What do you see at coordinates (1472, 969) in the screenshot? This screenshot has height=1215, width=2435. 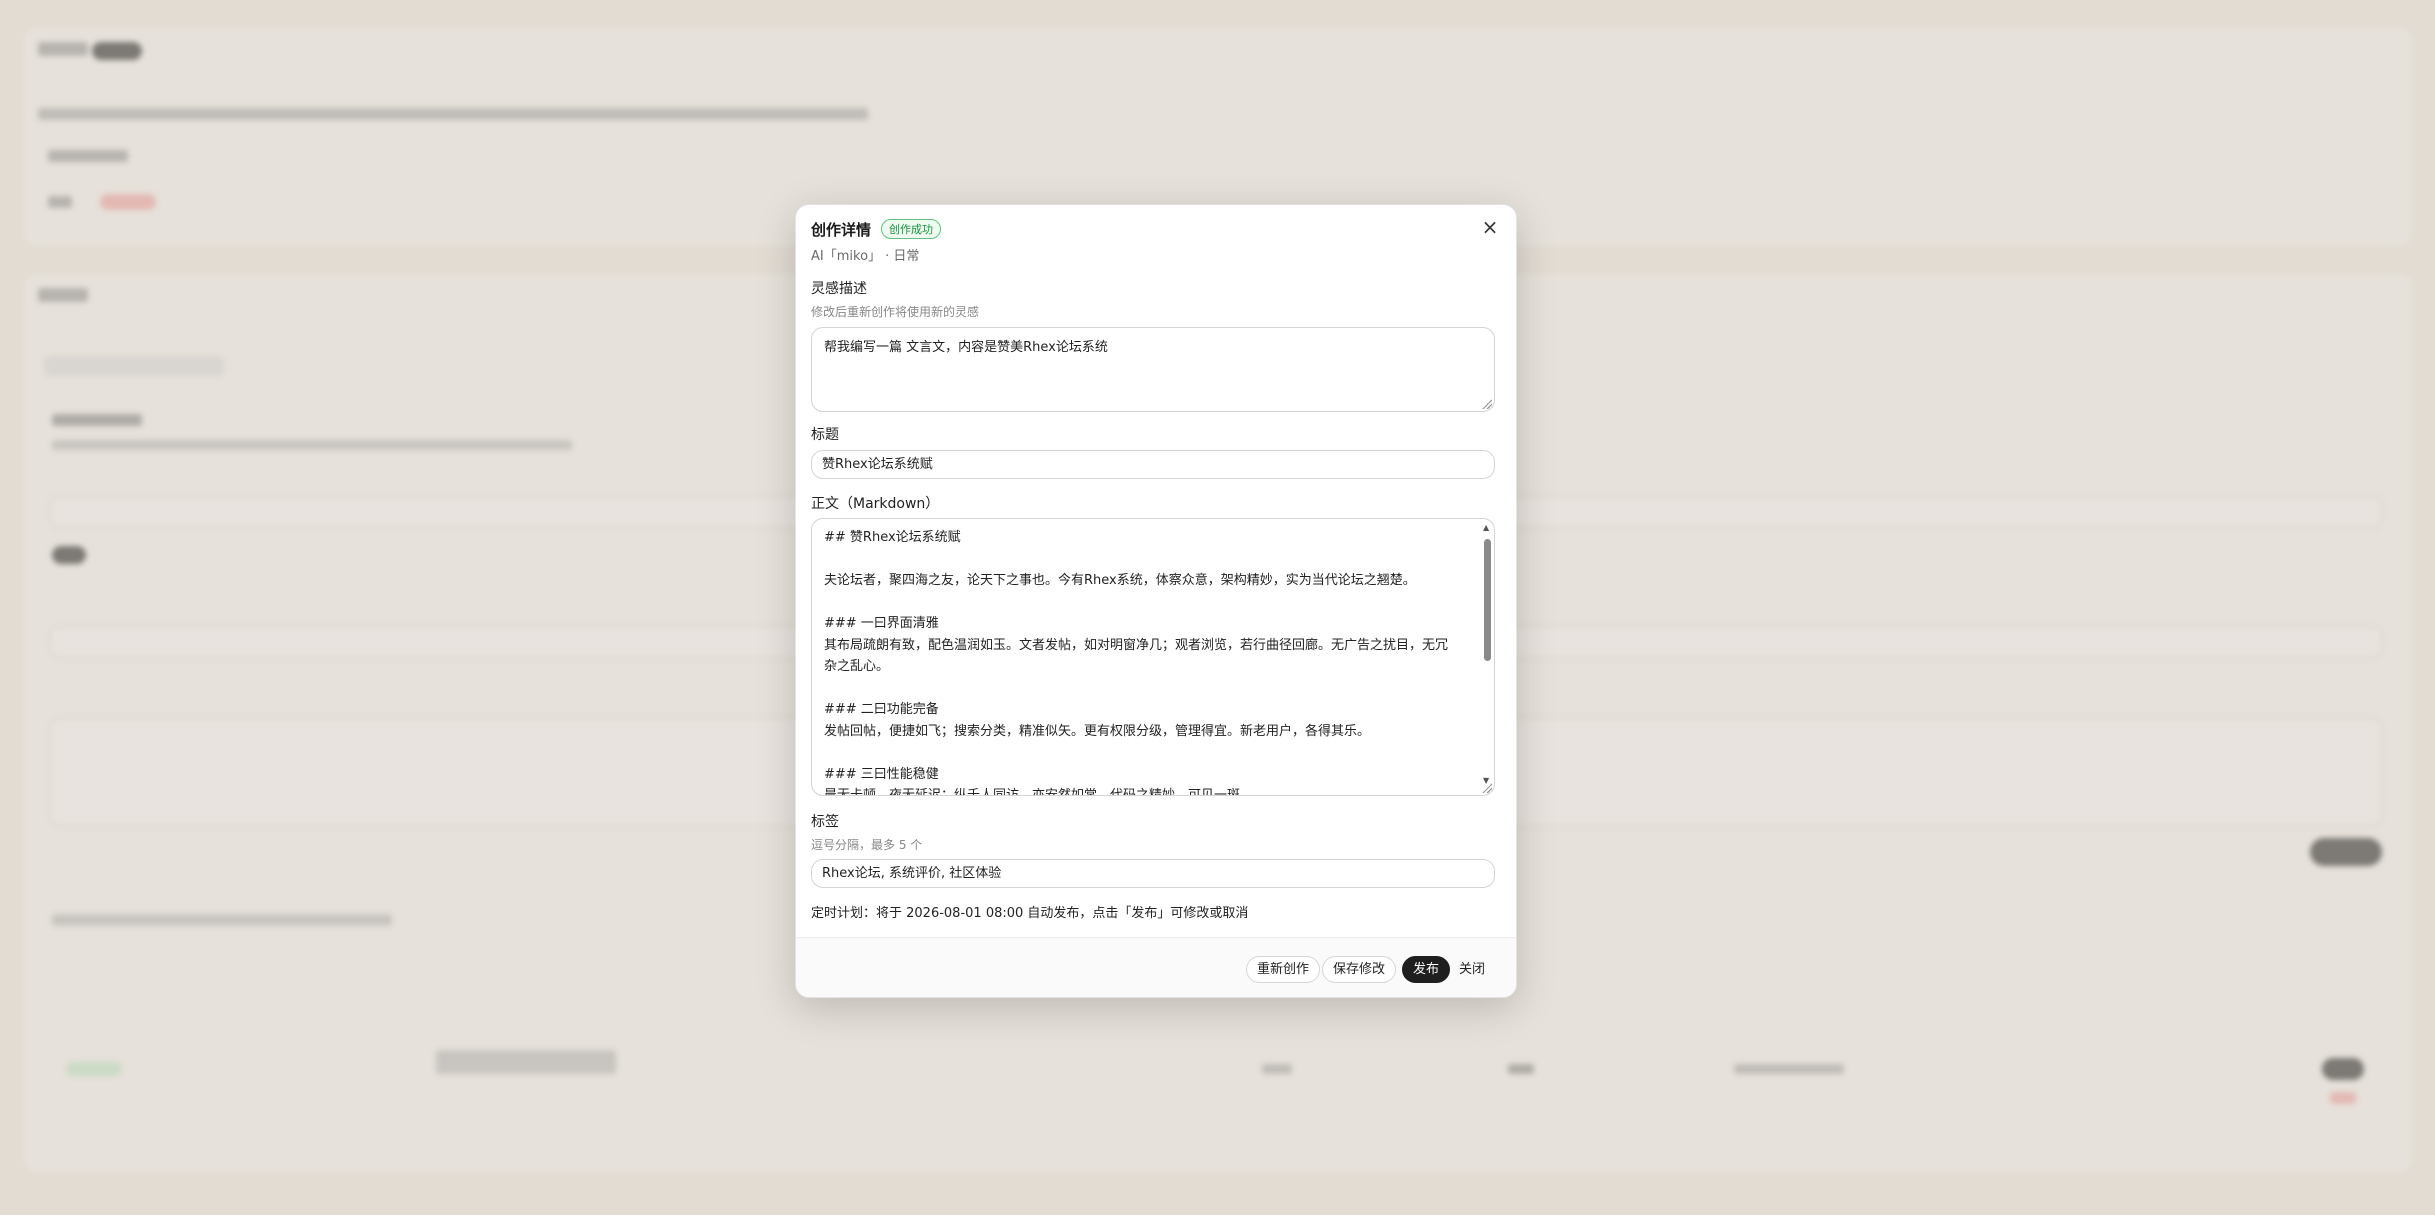 I see `close-button: 关闭` at bounding box center [1472, 969].